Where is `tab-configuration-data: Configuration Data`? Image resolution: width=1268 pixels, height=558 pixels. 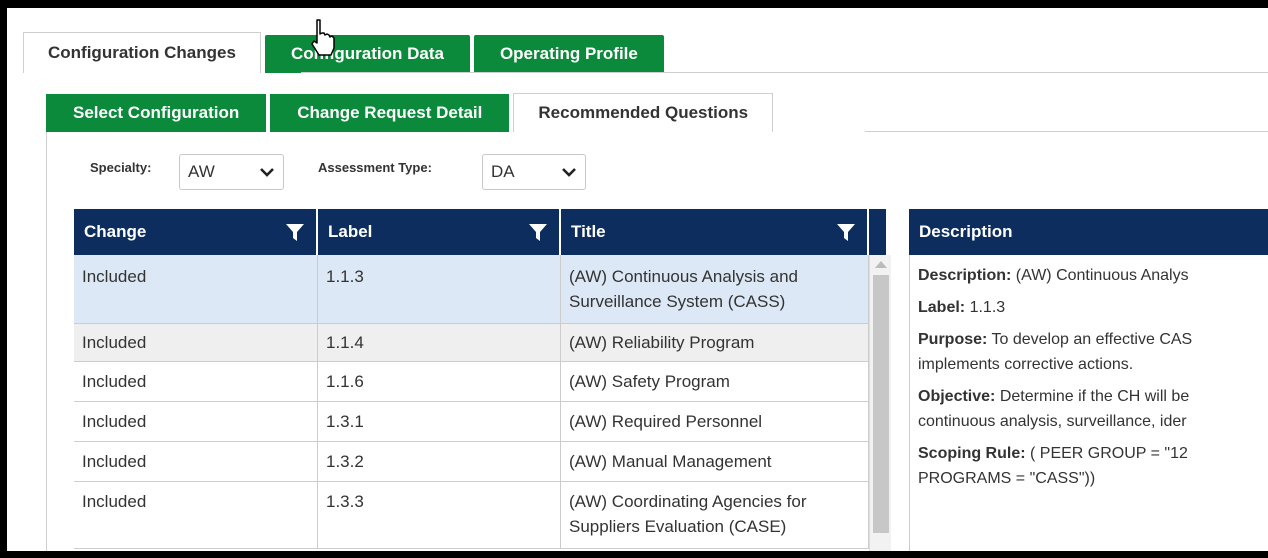 tab-configuration-data: Configuration Data is located at coordinates (367, 54).